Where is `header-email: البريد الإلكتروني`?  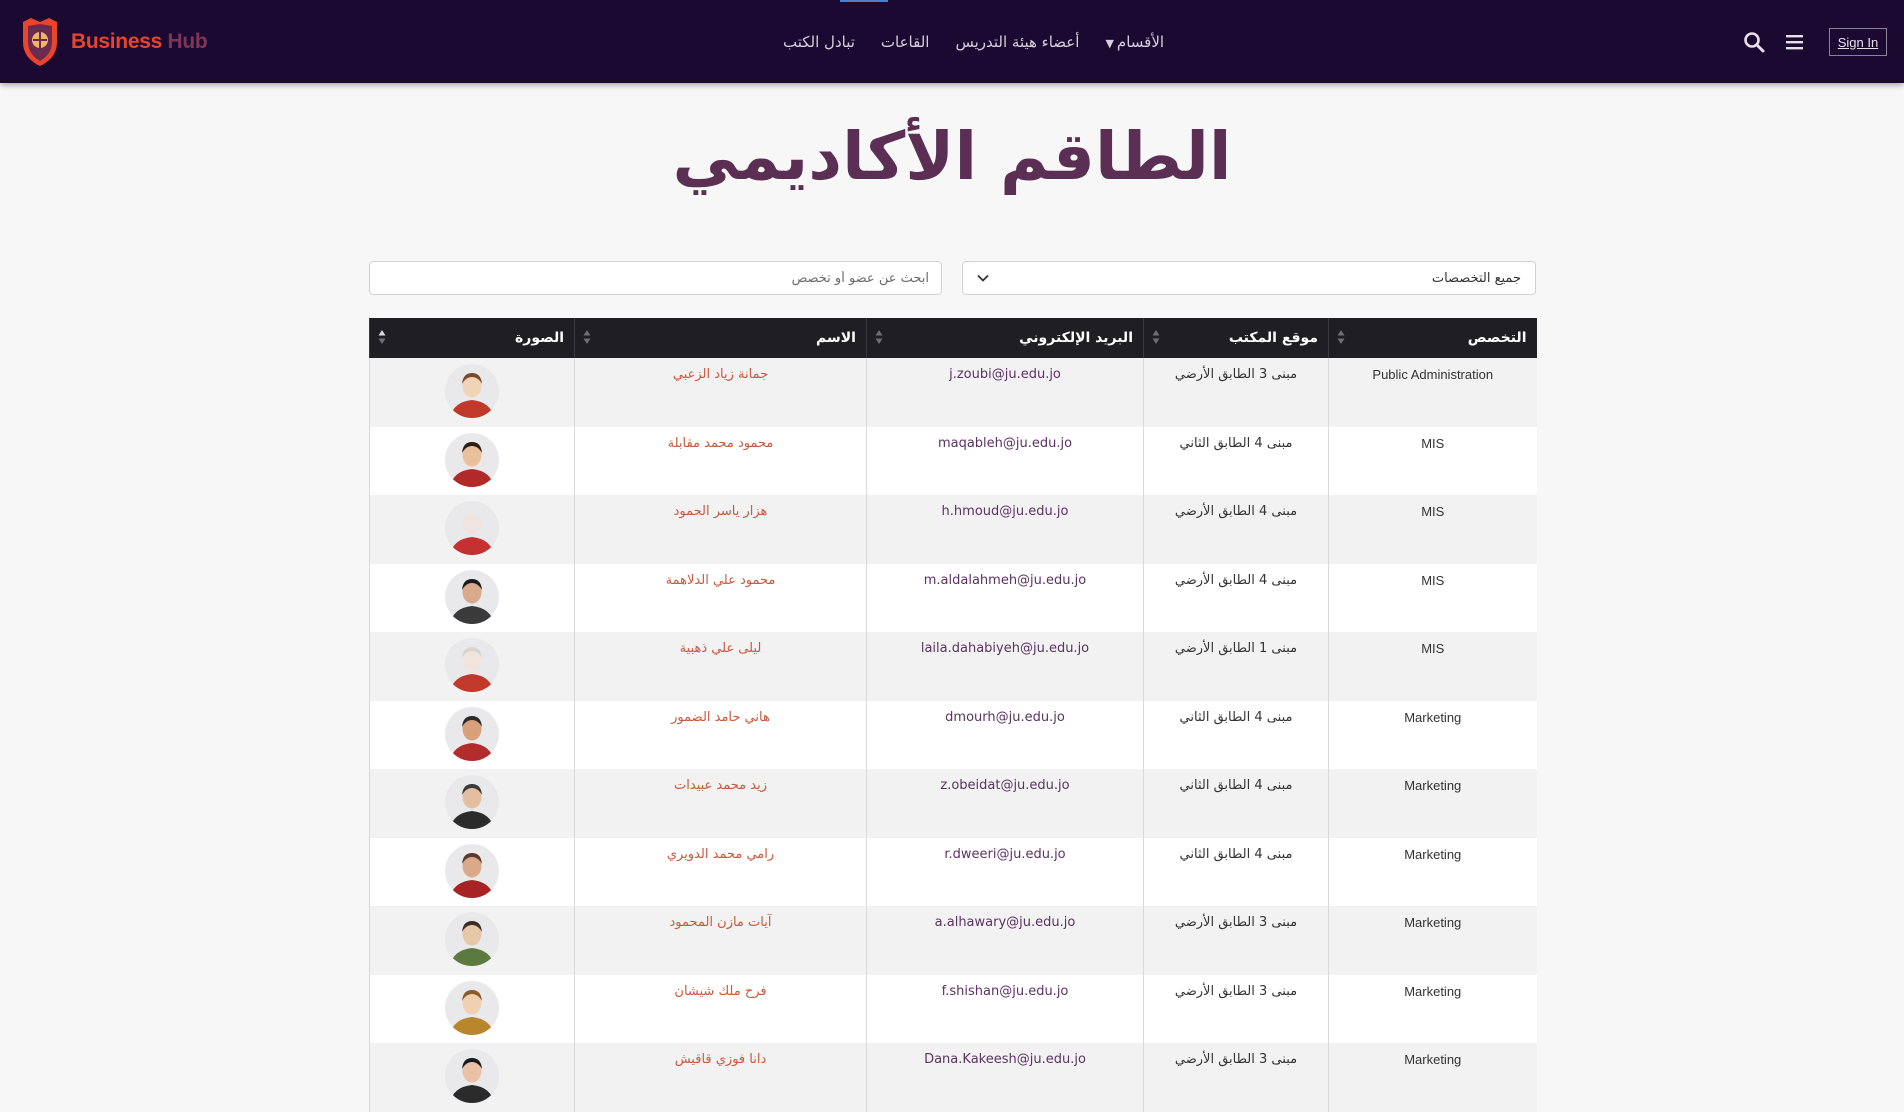 header-email: البريد الإلكتروني is located at coordinates (1005, 338).